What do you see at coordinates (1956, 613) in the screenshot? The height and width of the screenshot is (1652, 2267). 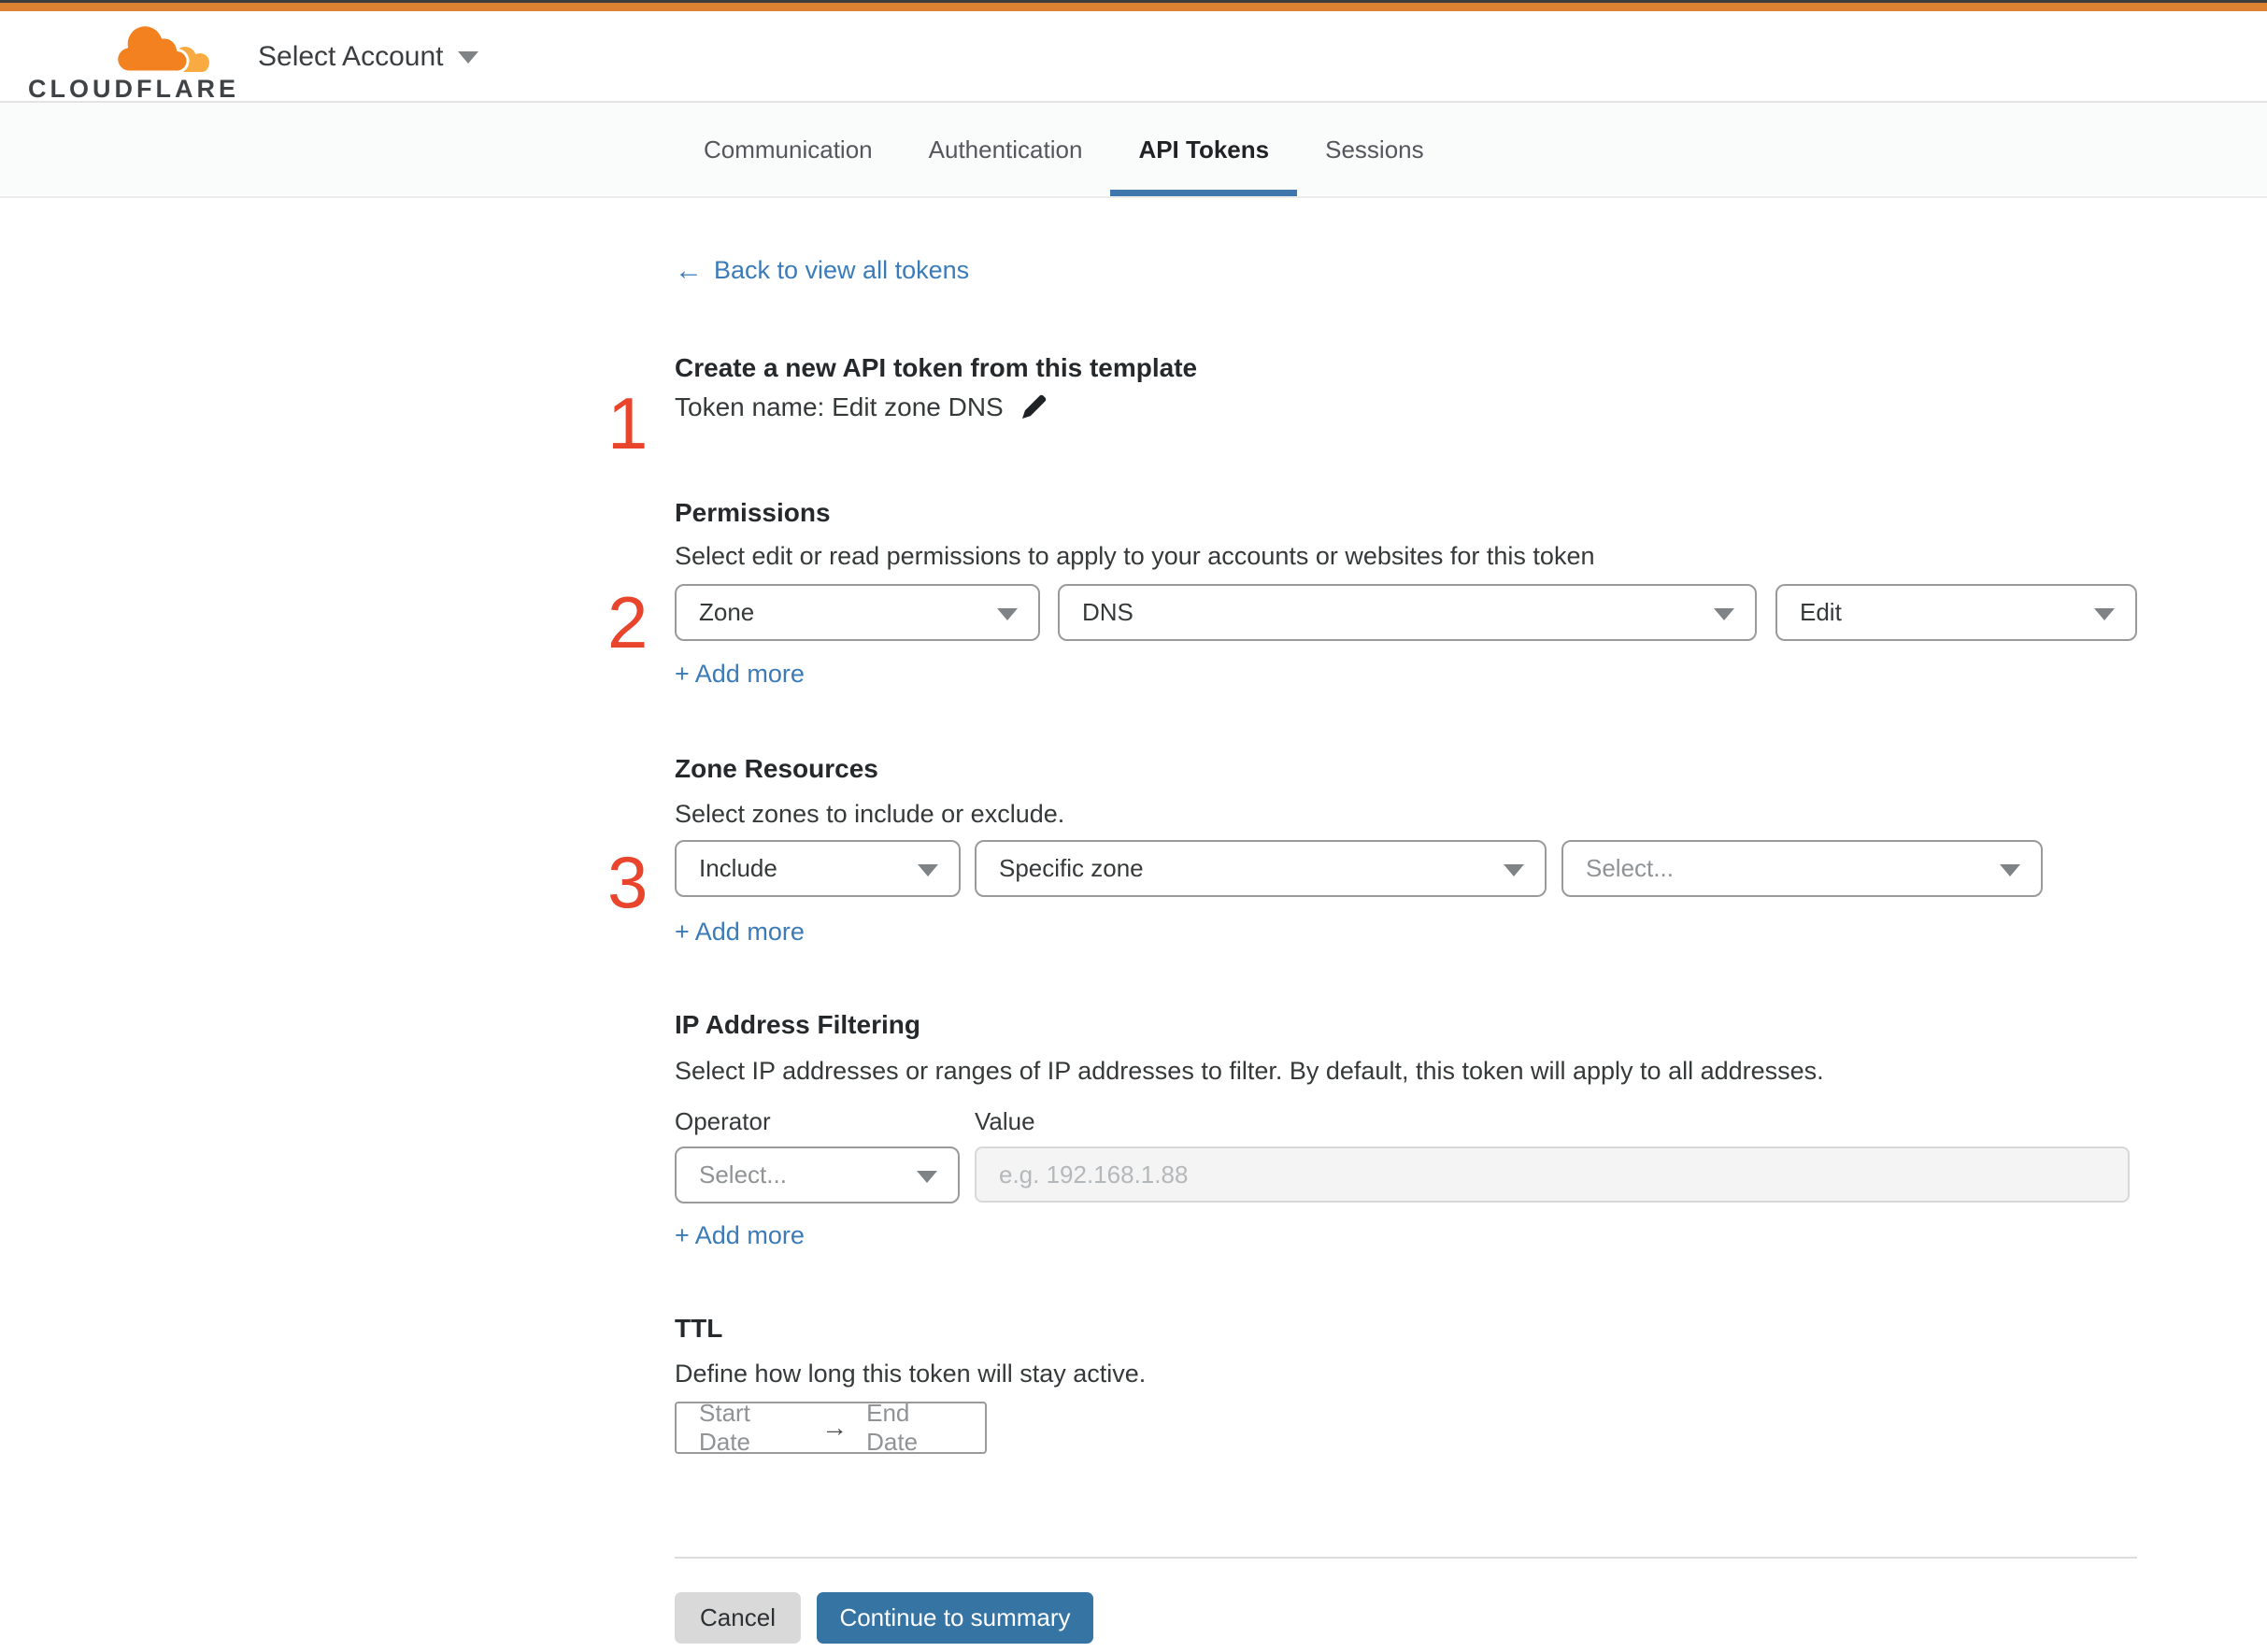 I see `permission-access-select: Edit` at bounding box center [1956, 613].